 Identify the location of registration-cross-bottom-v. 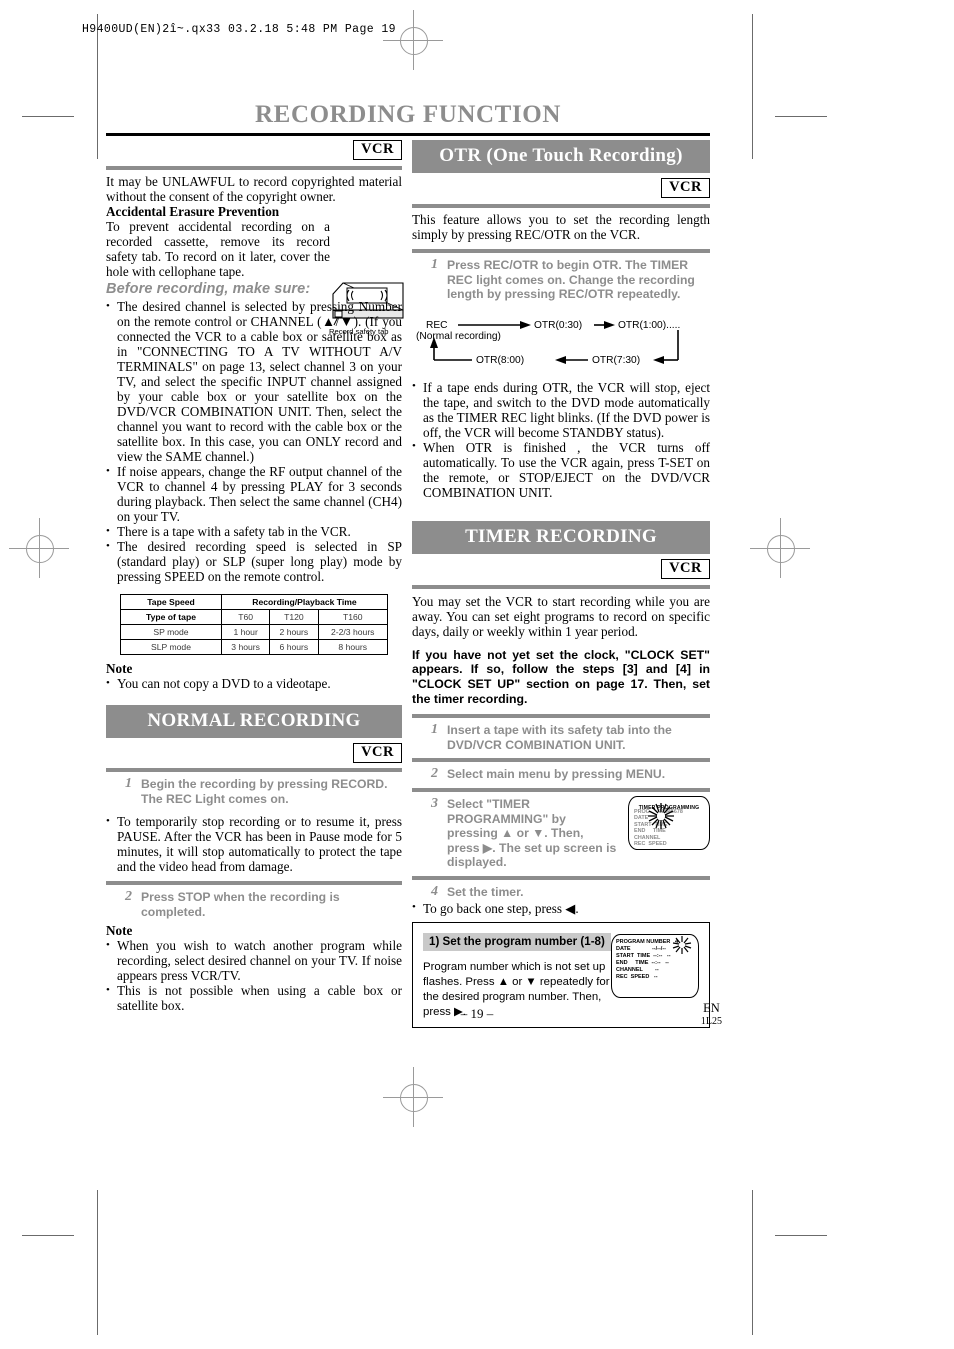
(413, 1097).